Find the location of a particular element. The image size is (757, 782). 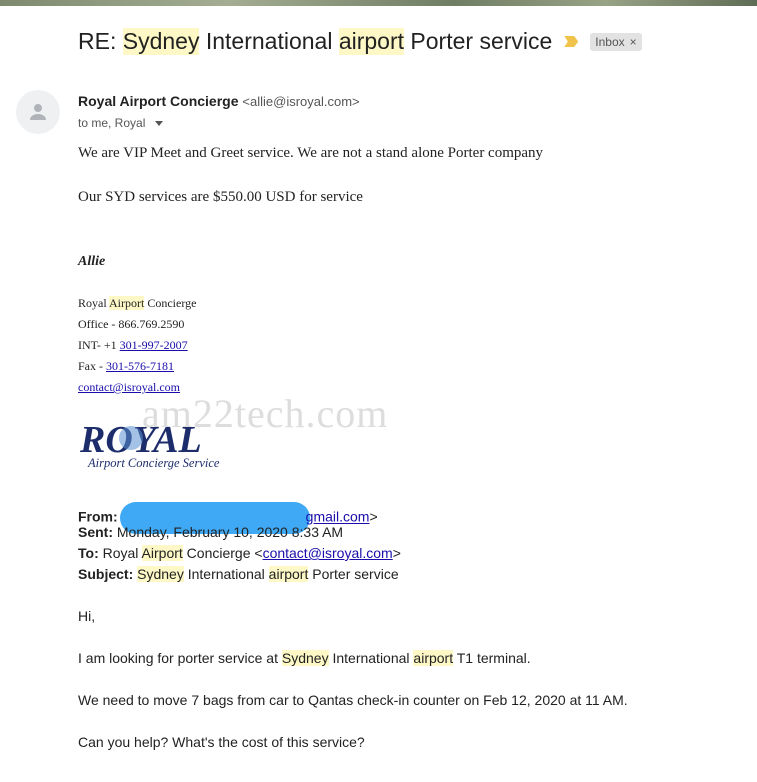

inbox-label-badge: Inbox × is located at coordinates (616, 41).